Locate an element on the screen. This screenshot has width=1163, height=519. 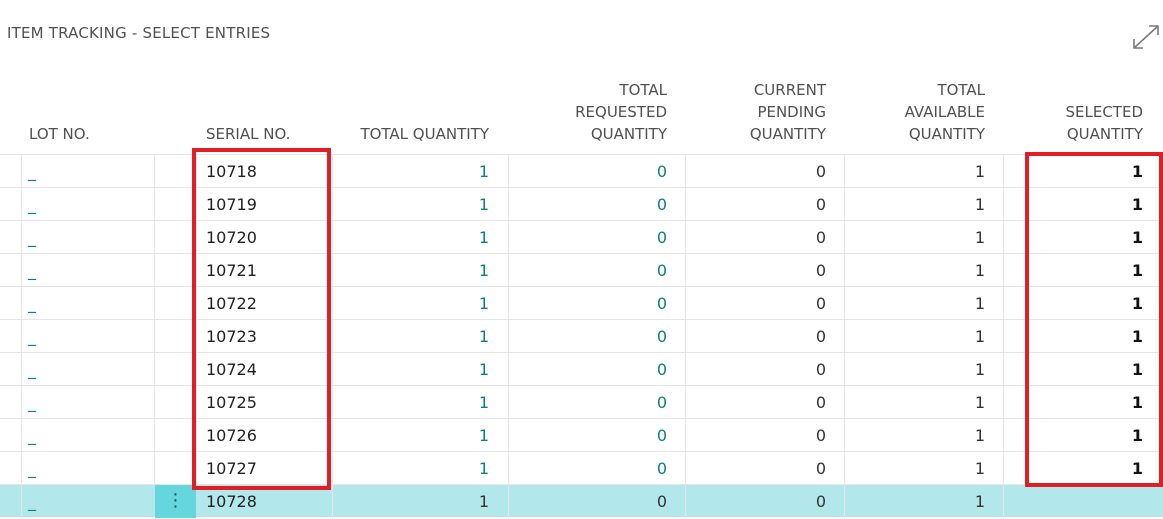
table-row-active: _ ⋮ 10728 1 0 0 1 is located at coordinates (581, 501).